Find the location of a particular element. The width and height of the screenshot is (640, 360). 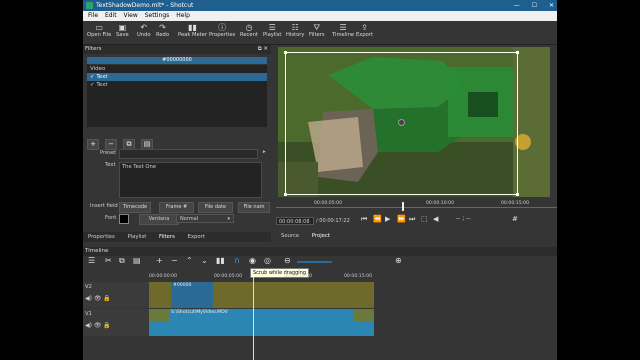

clip-v2: #00000 is located at coordinates (192, 295).